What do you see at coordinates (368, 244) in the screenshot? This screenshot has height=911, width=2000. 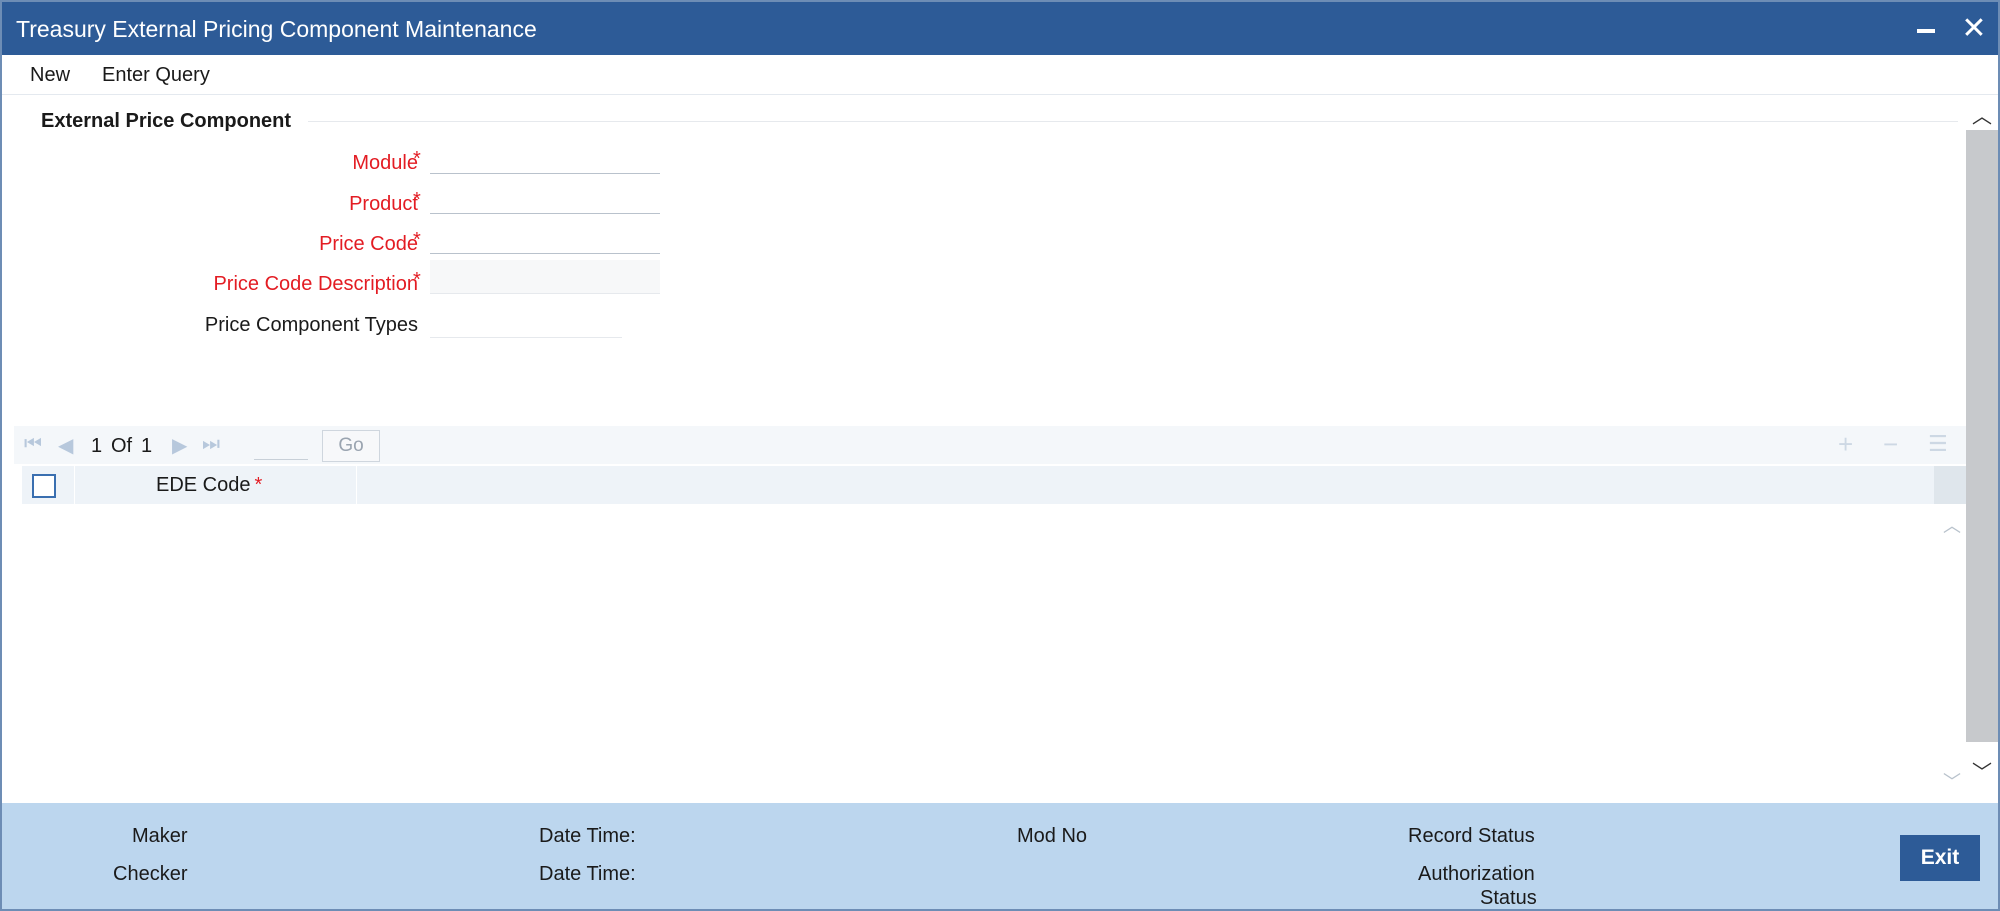 I see `price-code-label: Price Code` at bounding box center [368, 244].